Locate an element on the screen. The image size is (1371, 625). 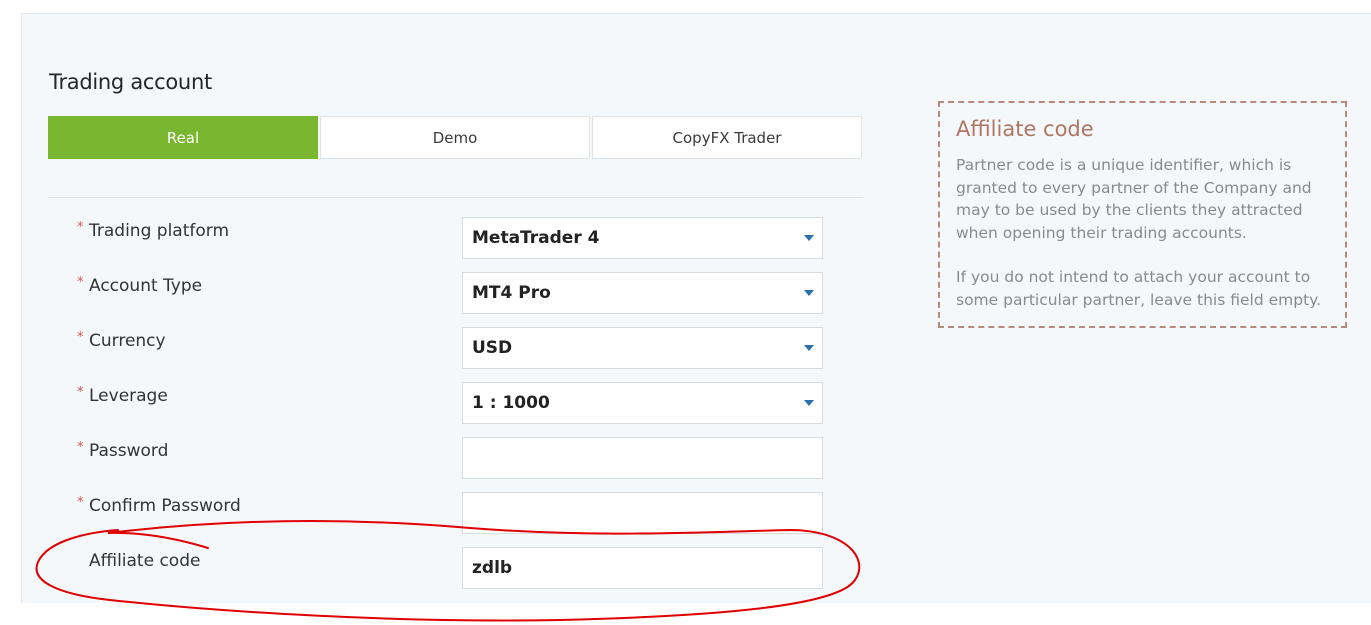
form-row-currency: * Currency USD is located at coordinates (450, 348).